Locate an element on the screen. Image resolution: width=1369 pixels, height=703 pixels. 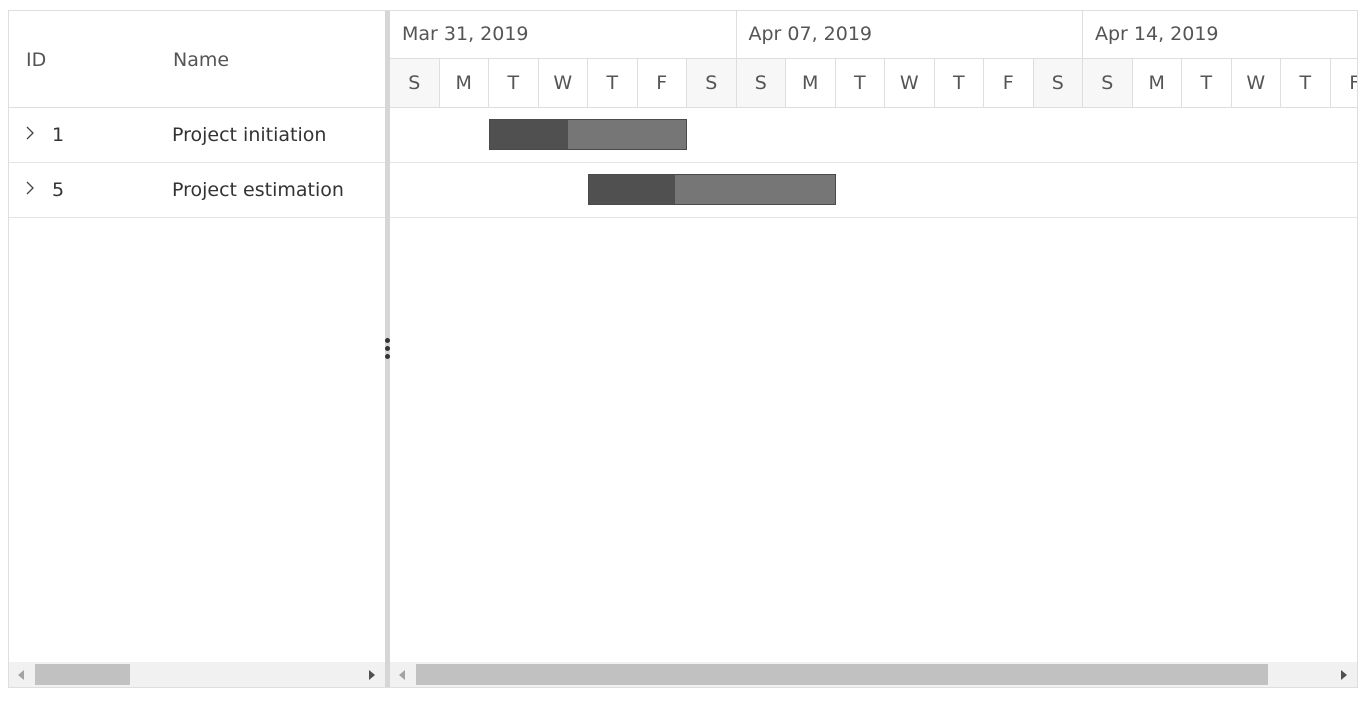
grid-horizontal-scrollbar is located at coordinates (197, 674).